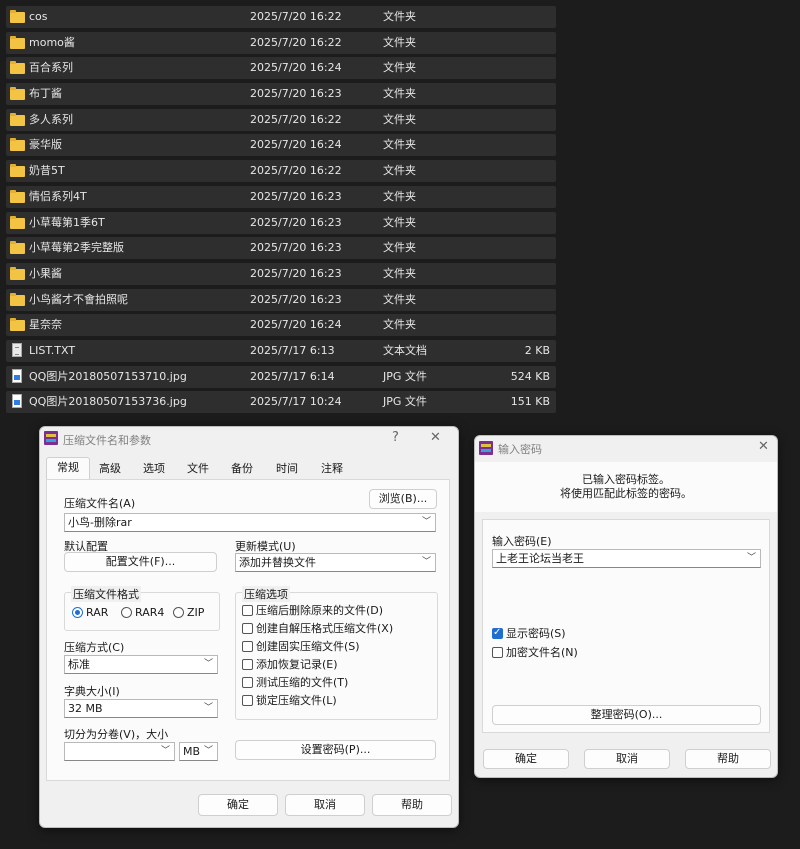 The width and height of the screenshot is (800, 849). What do you see at coordinates (76, 248) in the screenshot?
I see `file-name: 小草莓第2季完整版` at bounding box center [76, 248].